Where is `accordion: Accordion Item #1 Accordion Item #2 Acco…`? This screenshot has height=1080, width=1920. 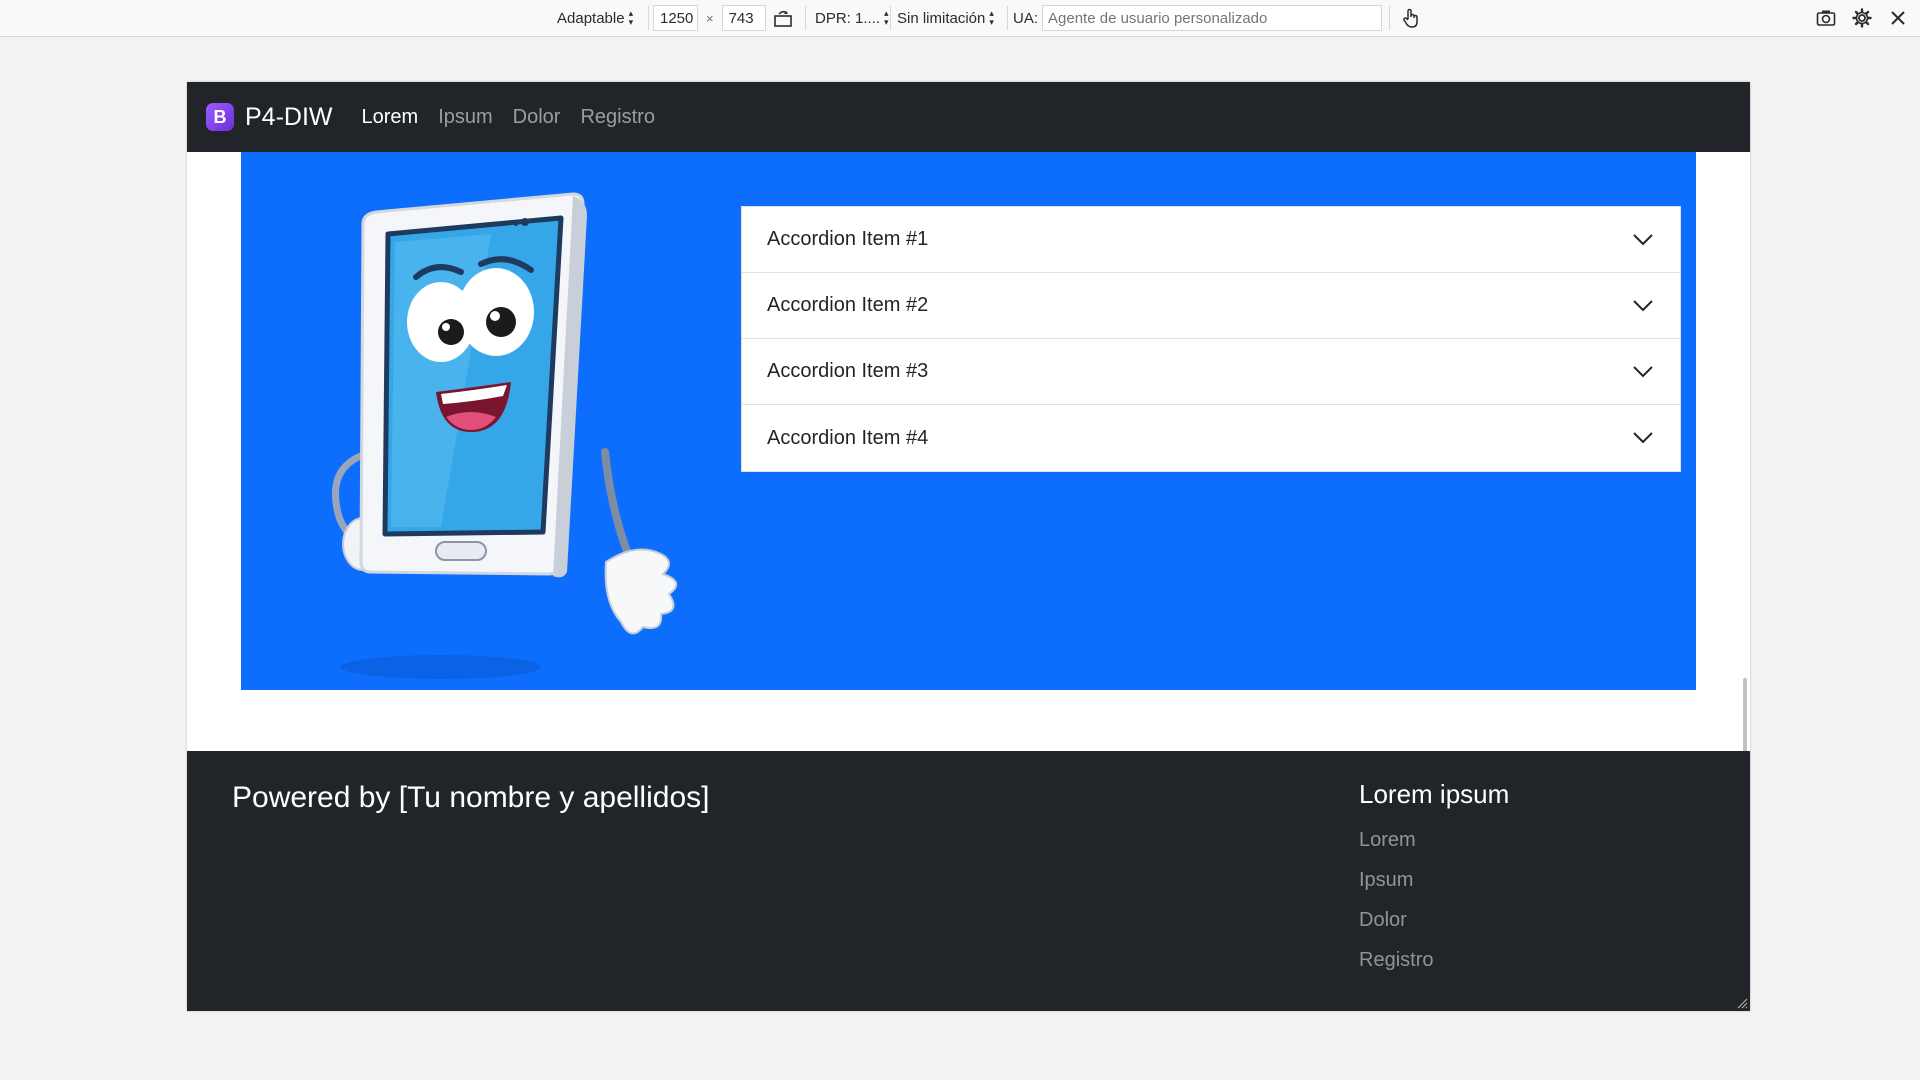 accordion: Accordion Item #1 Accordion Item #2 Acco… is located at coordinates (1211, 339).